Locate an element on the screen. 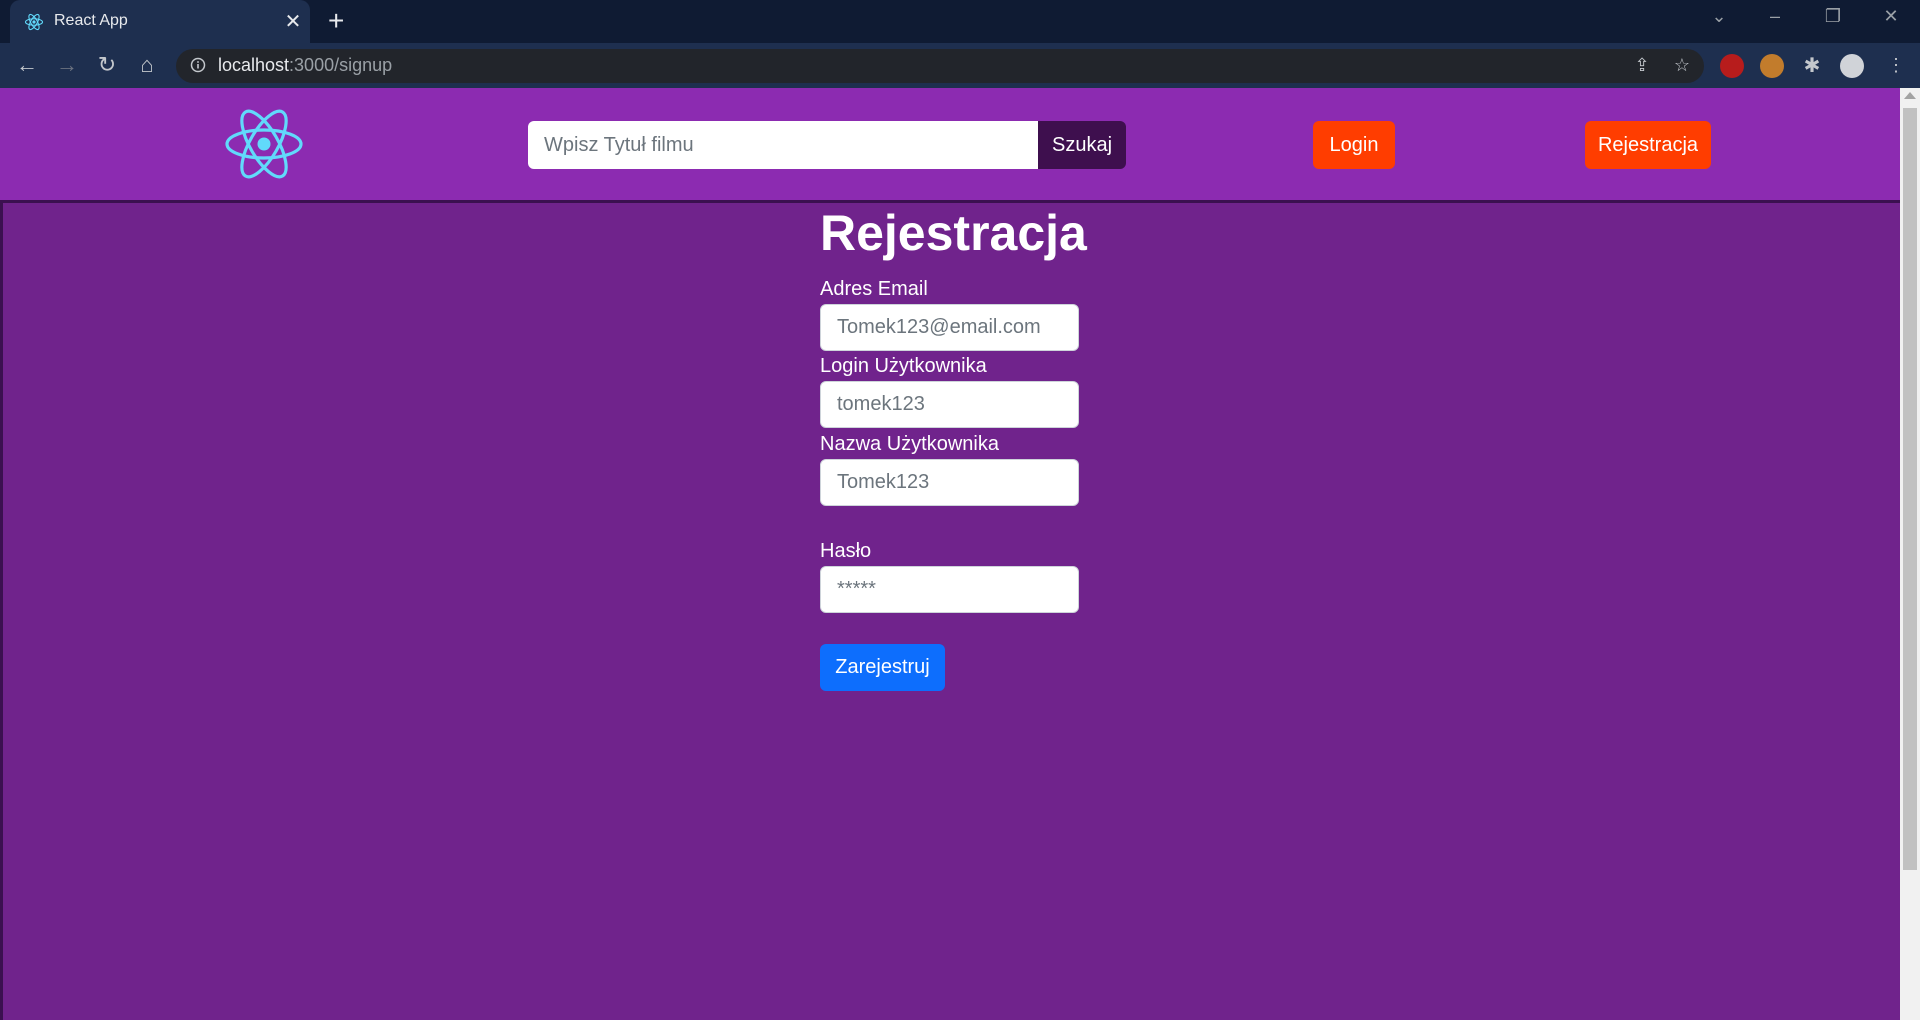 The height and width of the screenshot is (1020, 1920). login-field is located at coordinates (949, 404).